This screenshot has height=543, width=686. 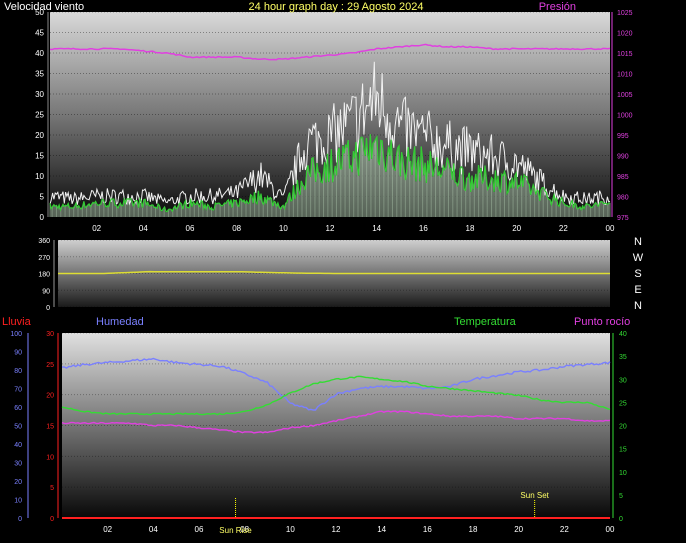 I want to click on wind-hour-tick-label: 16, so click(x=423, y=228).